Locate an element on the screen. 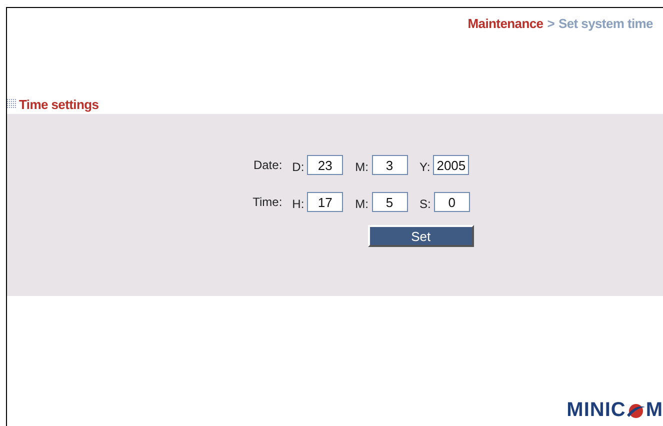 This screenshot has width=663, height=426. logo-swoosh-icon is located at coordinates (636, 411).